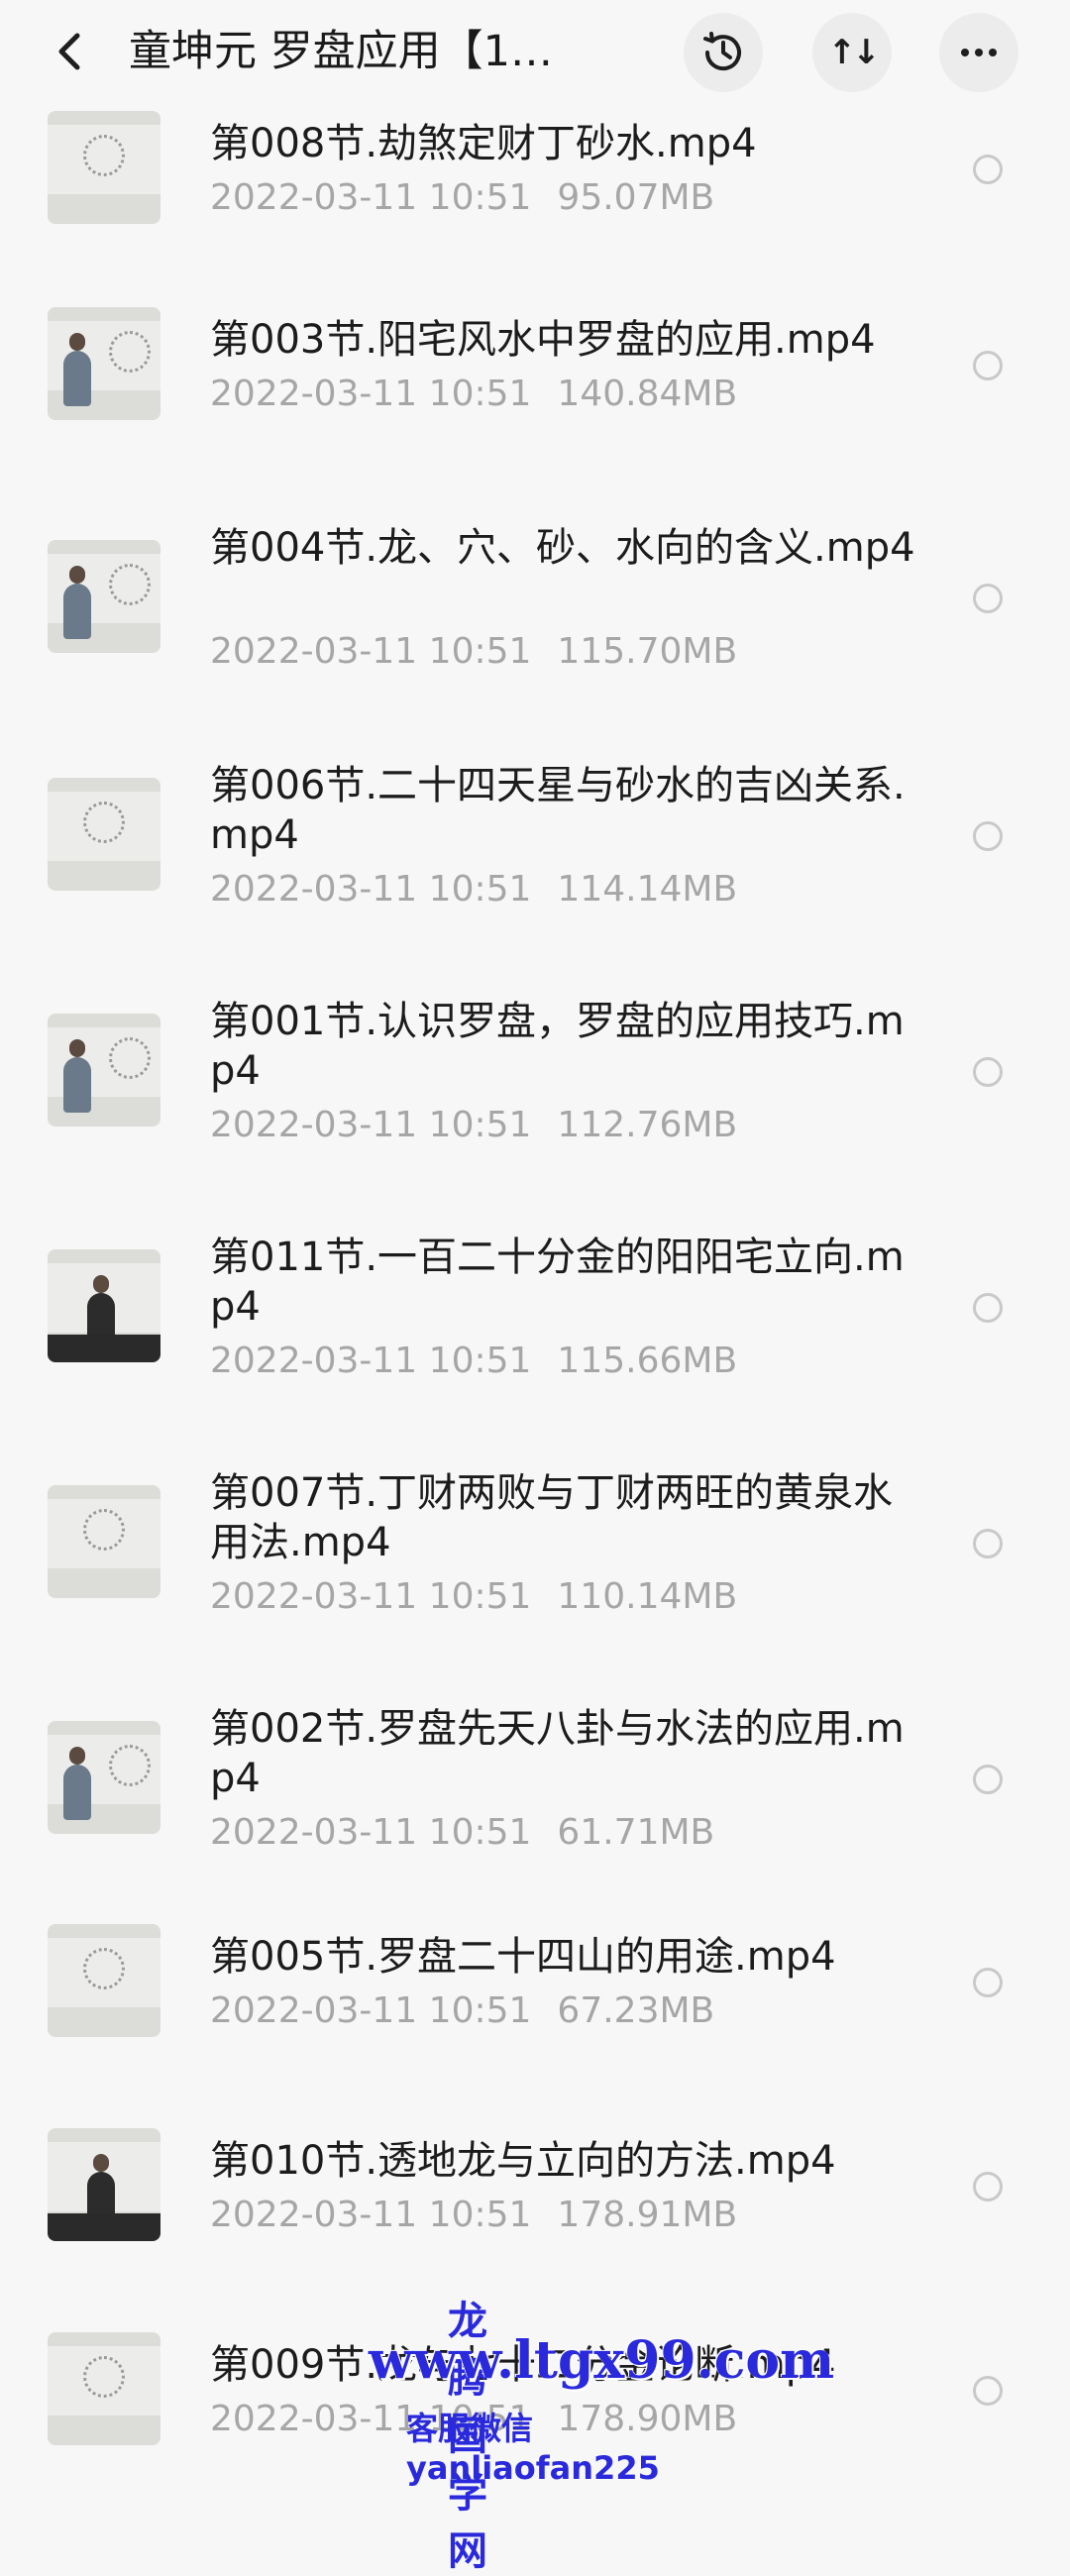  I want to click on file-size: 115.70MB, so click(647, 651).